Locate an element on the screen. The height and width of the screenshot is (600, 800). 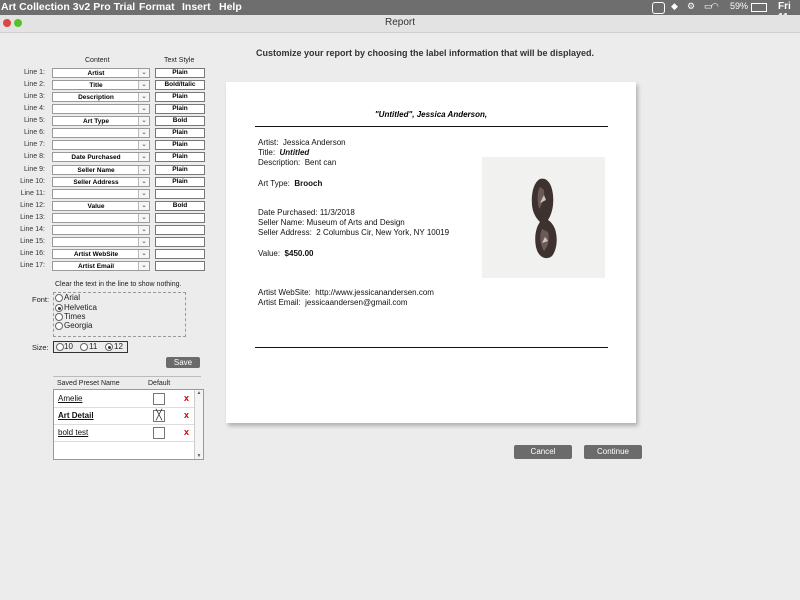
line-content-combo: Date Purchased ⌄ is located at coordinates (101, 157).